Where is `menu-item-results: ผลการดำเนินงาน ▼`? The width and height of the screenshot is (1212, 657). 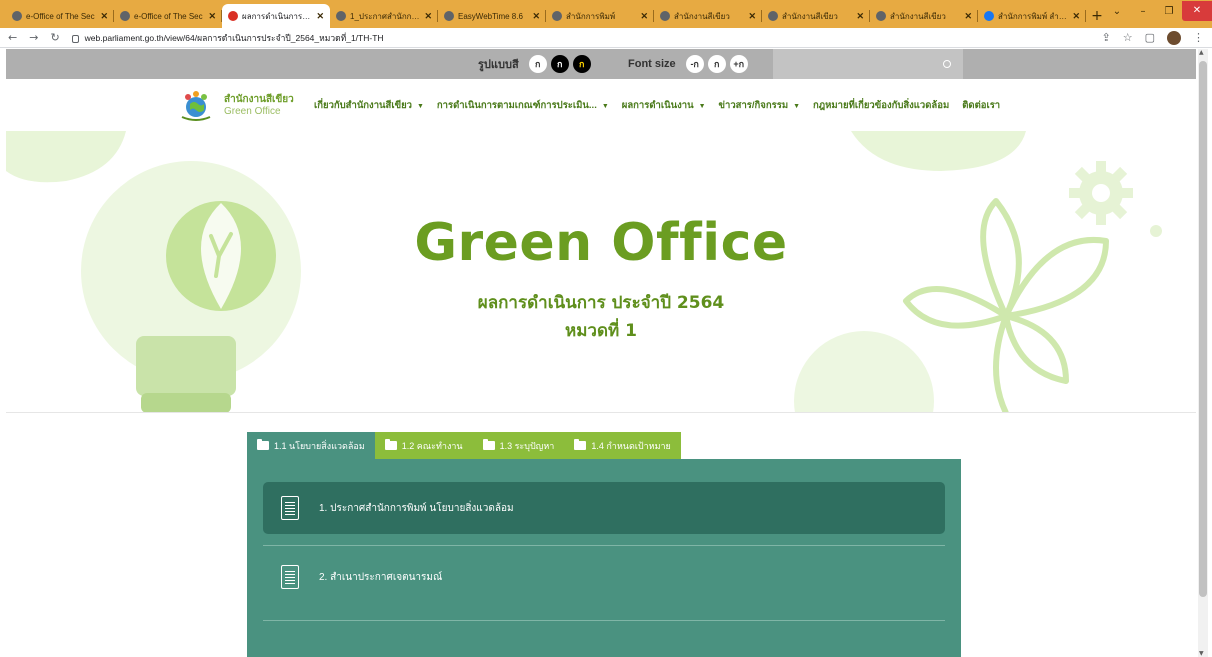 menu-item-results: ผลการดำเนินงาน ▼ is located at coordinates (664, 105).